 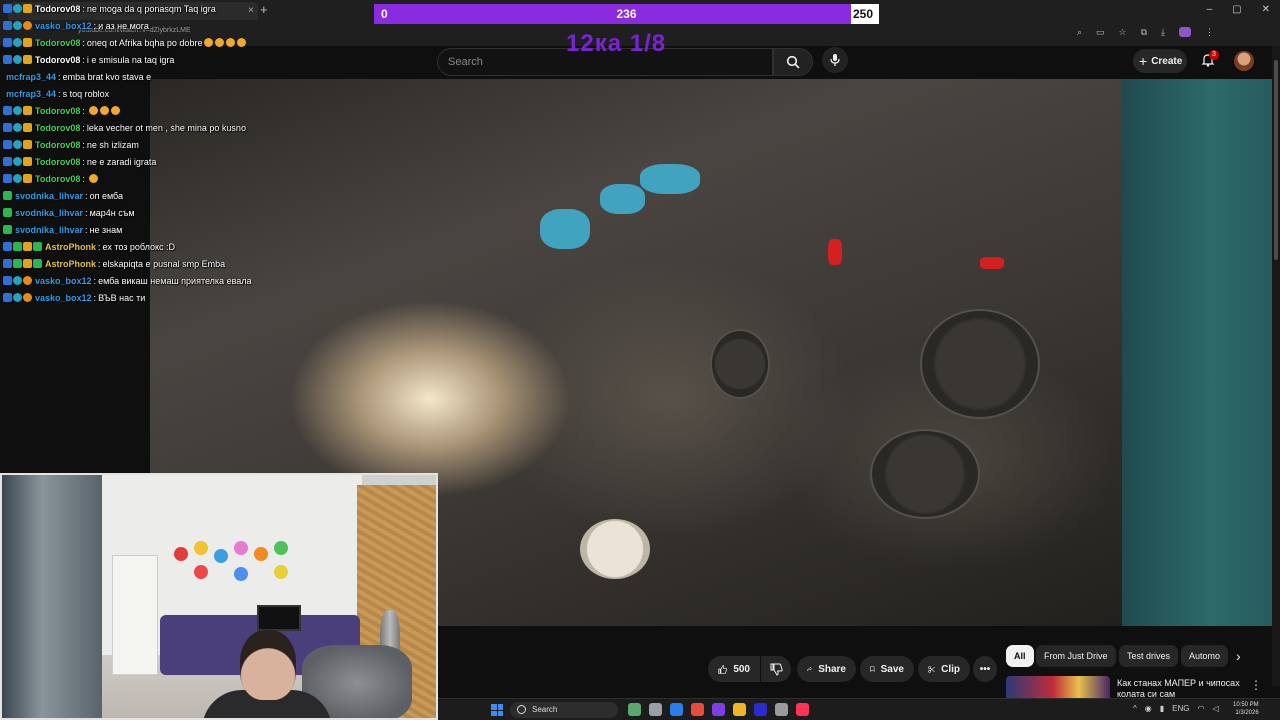 What do you see at coordinates (741, 669) in the screenshot?
I see `like-count: 500` at bounding box center [741, 669].